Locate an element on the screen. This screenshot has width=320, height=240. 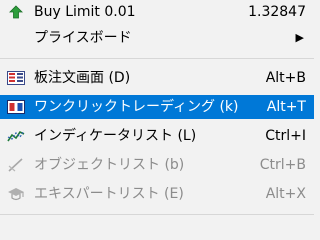
menu-item-label: インディケータリスト (L) is located at coordinates (115, 136).